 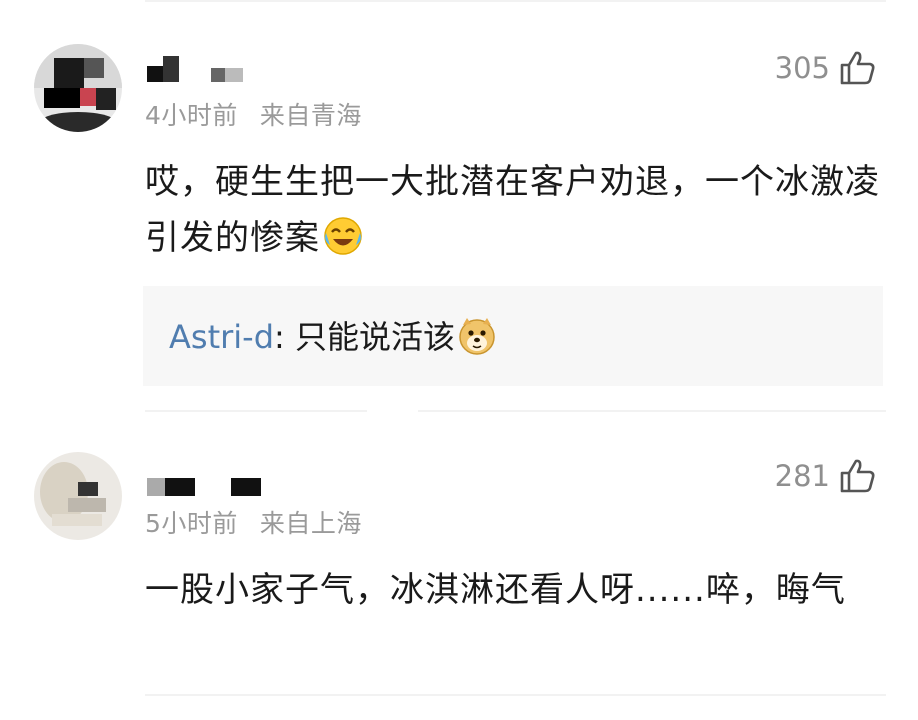 What do you see at coordinates (857, 476) in the screenshot?
I see `thumbs-up-icon` at bounding box center [857, 476].